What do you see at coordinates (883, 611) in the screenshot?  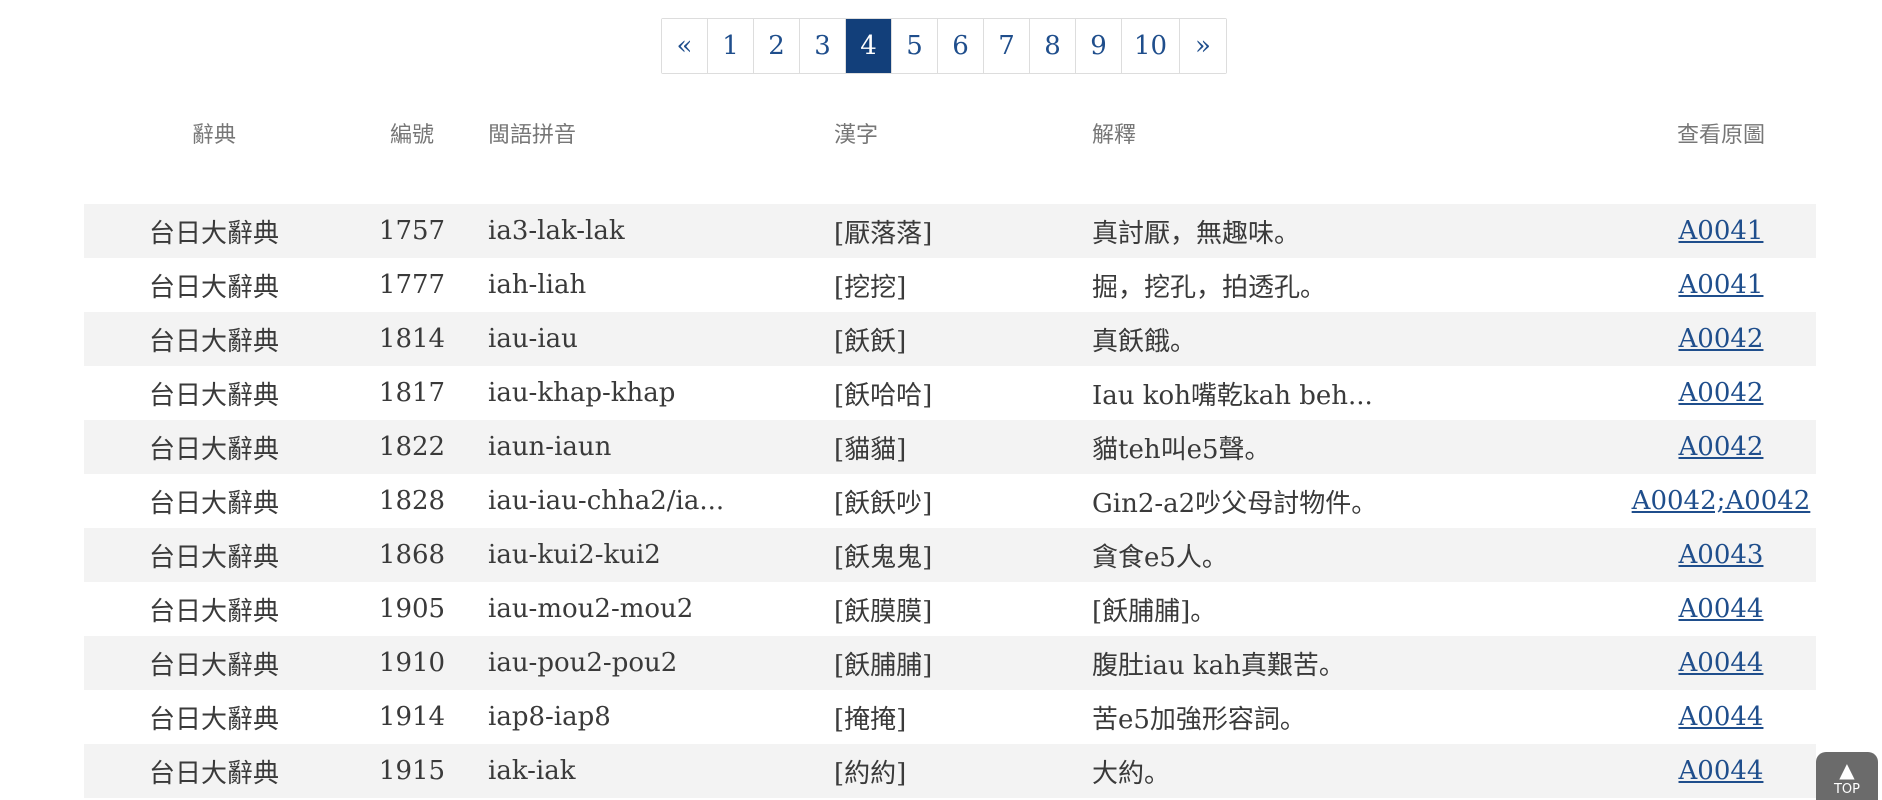 I see `cell-hanzi: [飫膜膜]` at bounding box center [883, 611].